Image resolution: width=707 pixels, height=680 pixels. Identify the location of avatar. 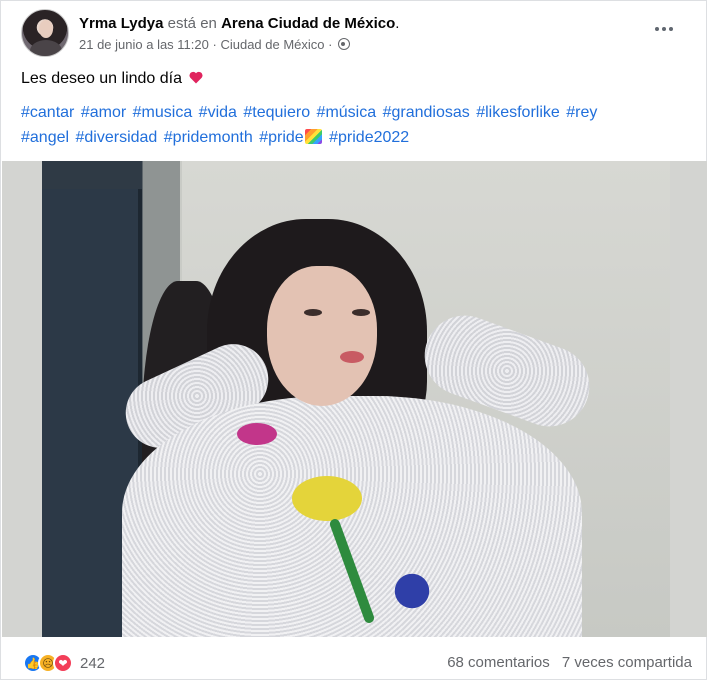
(45, 33).